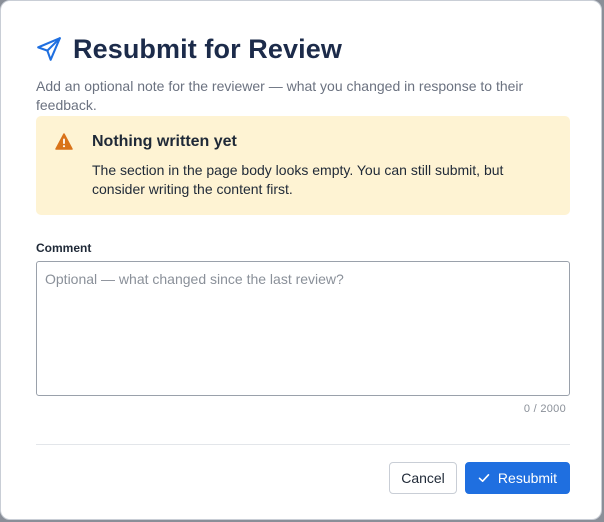 The image size is (604, 522). I want to click on dialog-header: Resubmit for Review, so click(189, 49).